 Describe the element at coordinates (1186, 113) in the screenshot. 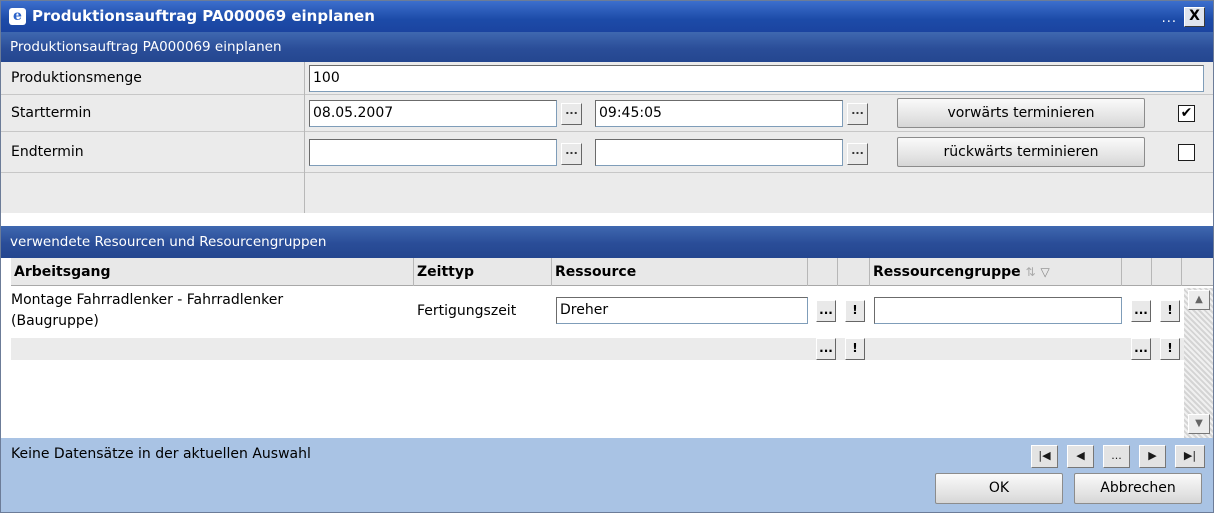

I see `starttermin-checkbox: ✔` at that location.